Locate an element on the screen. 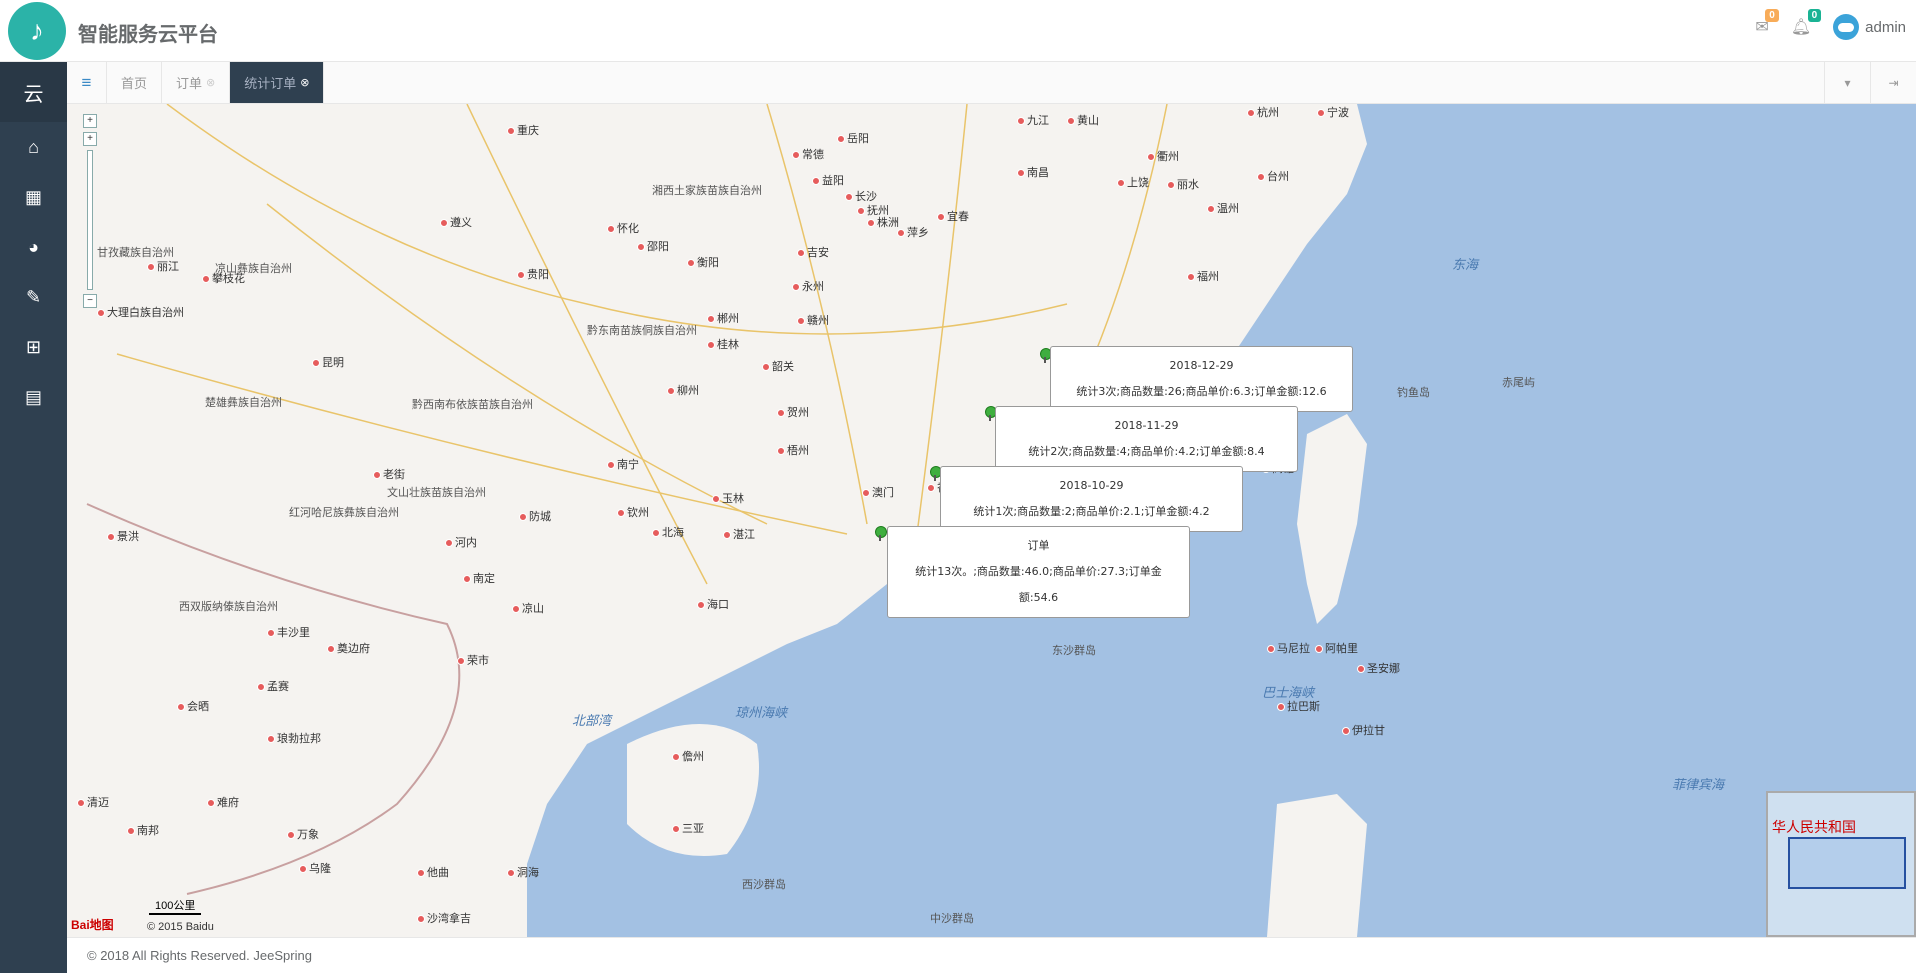 The image size is (1916, 973). pan-up-button: + is located at coordinates (90, 121).